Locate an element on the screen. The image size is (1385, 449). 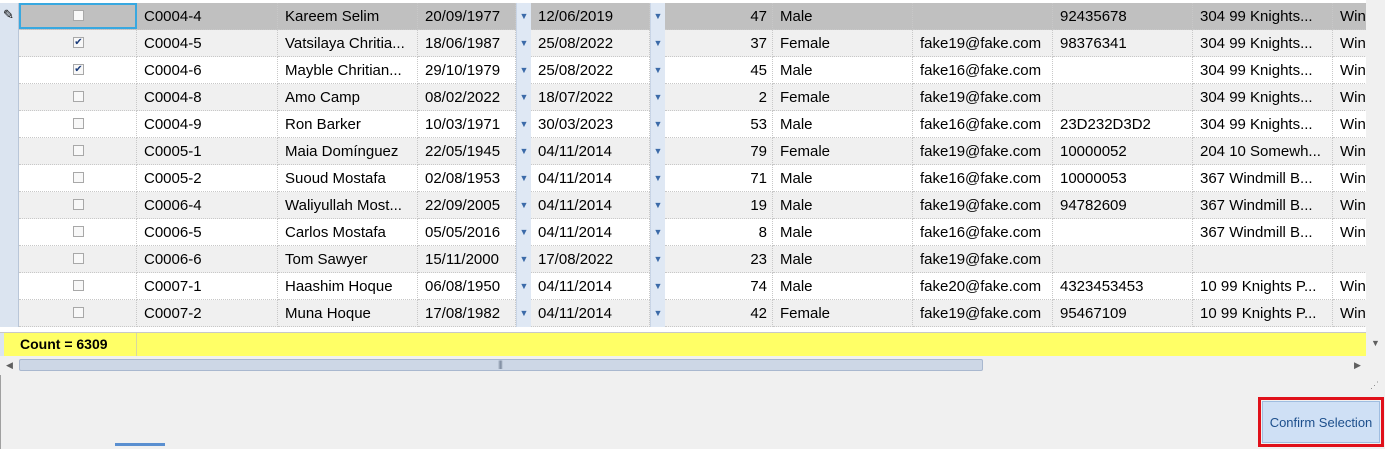
cell-name: Haashim Hoque is located at coordinates (348, 286).